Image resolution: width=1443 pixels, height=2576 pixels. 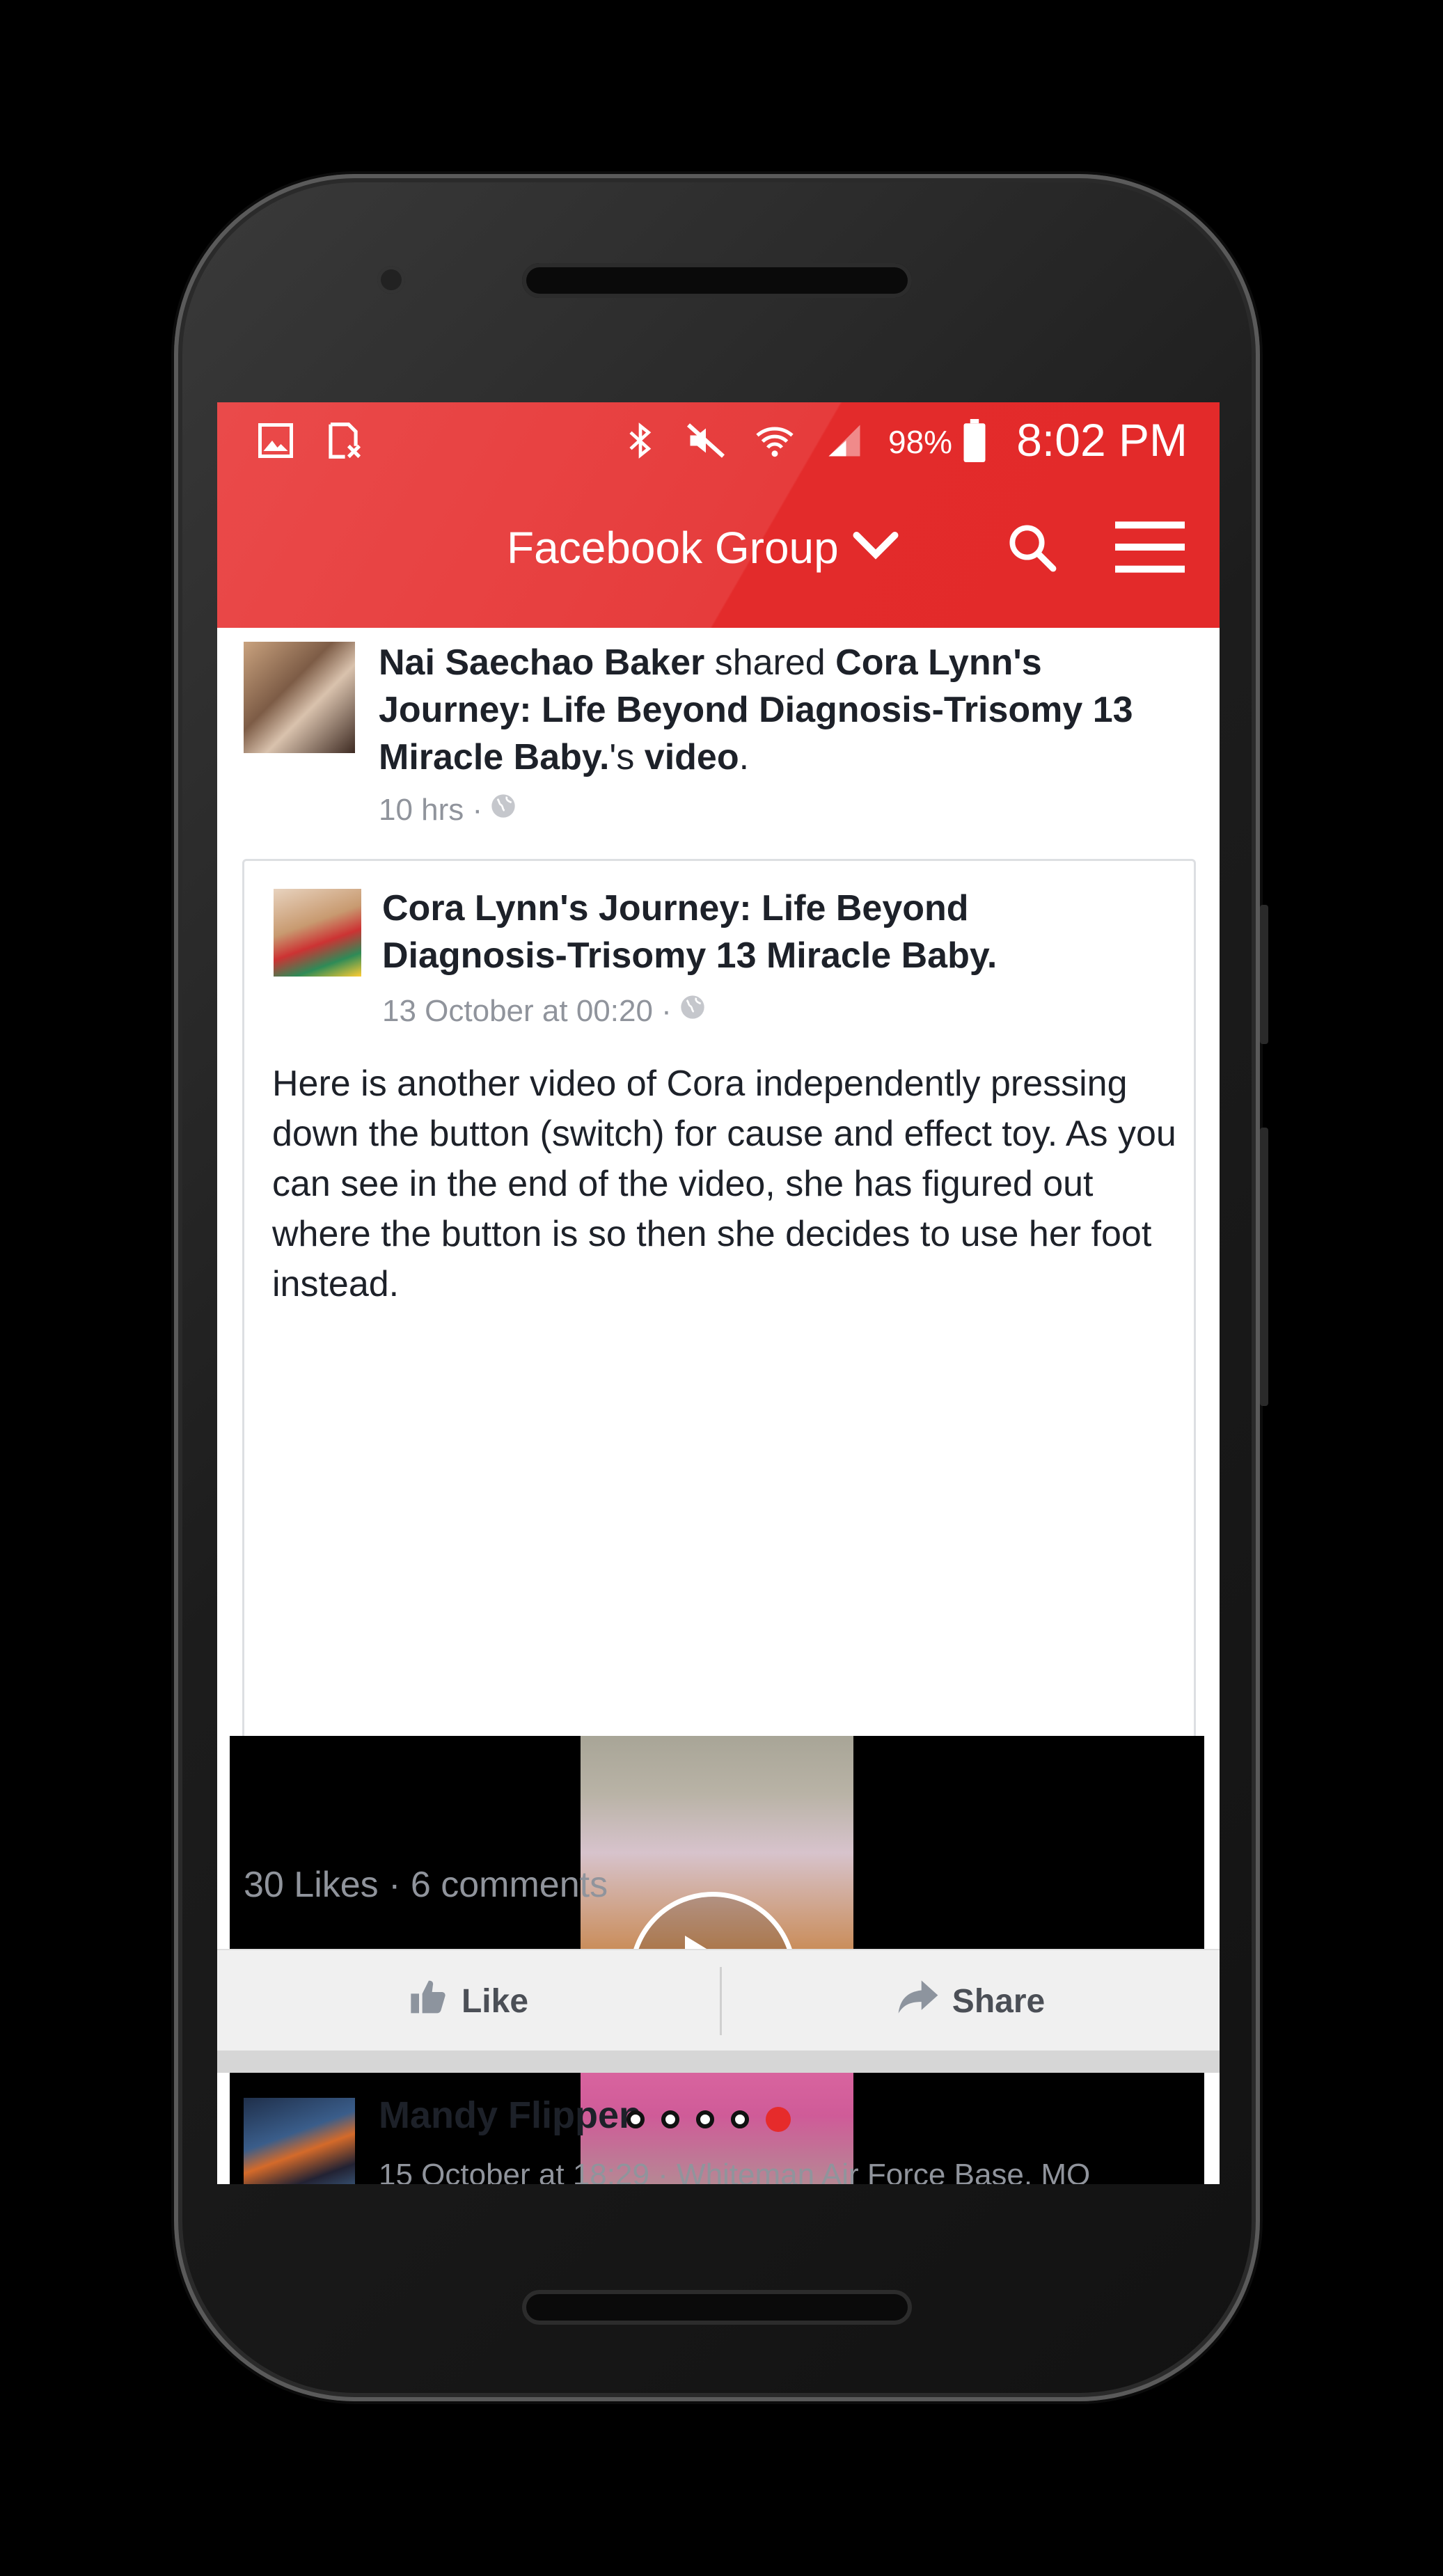 What do you see at coordinates (706, 441) in the screenshot?
I see `mute-icon` at bounding box center [706, 441].